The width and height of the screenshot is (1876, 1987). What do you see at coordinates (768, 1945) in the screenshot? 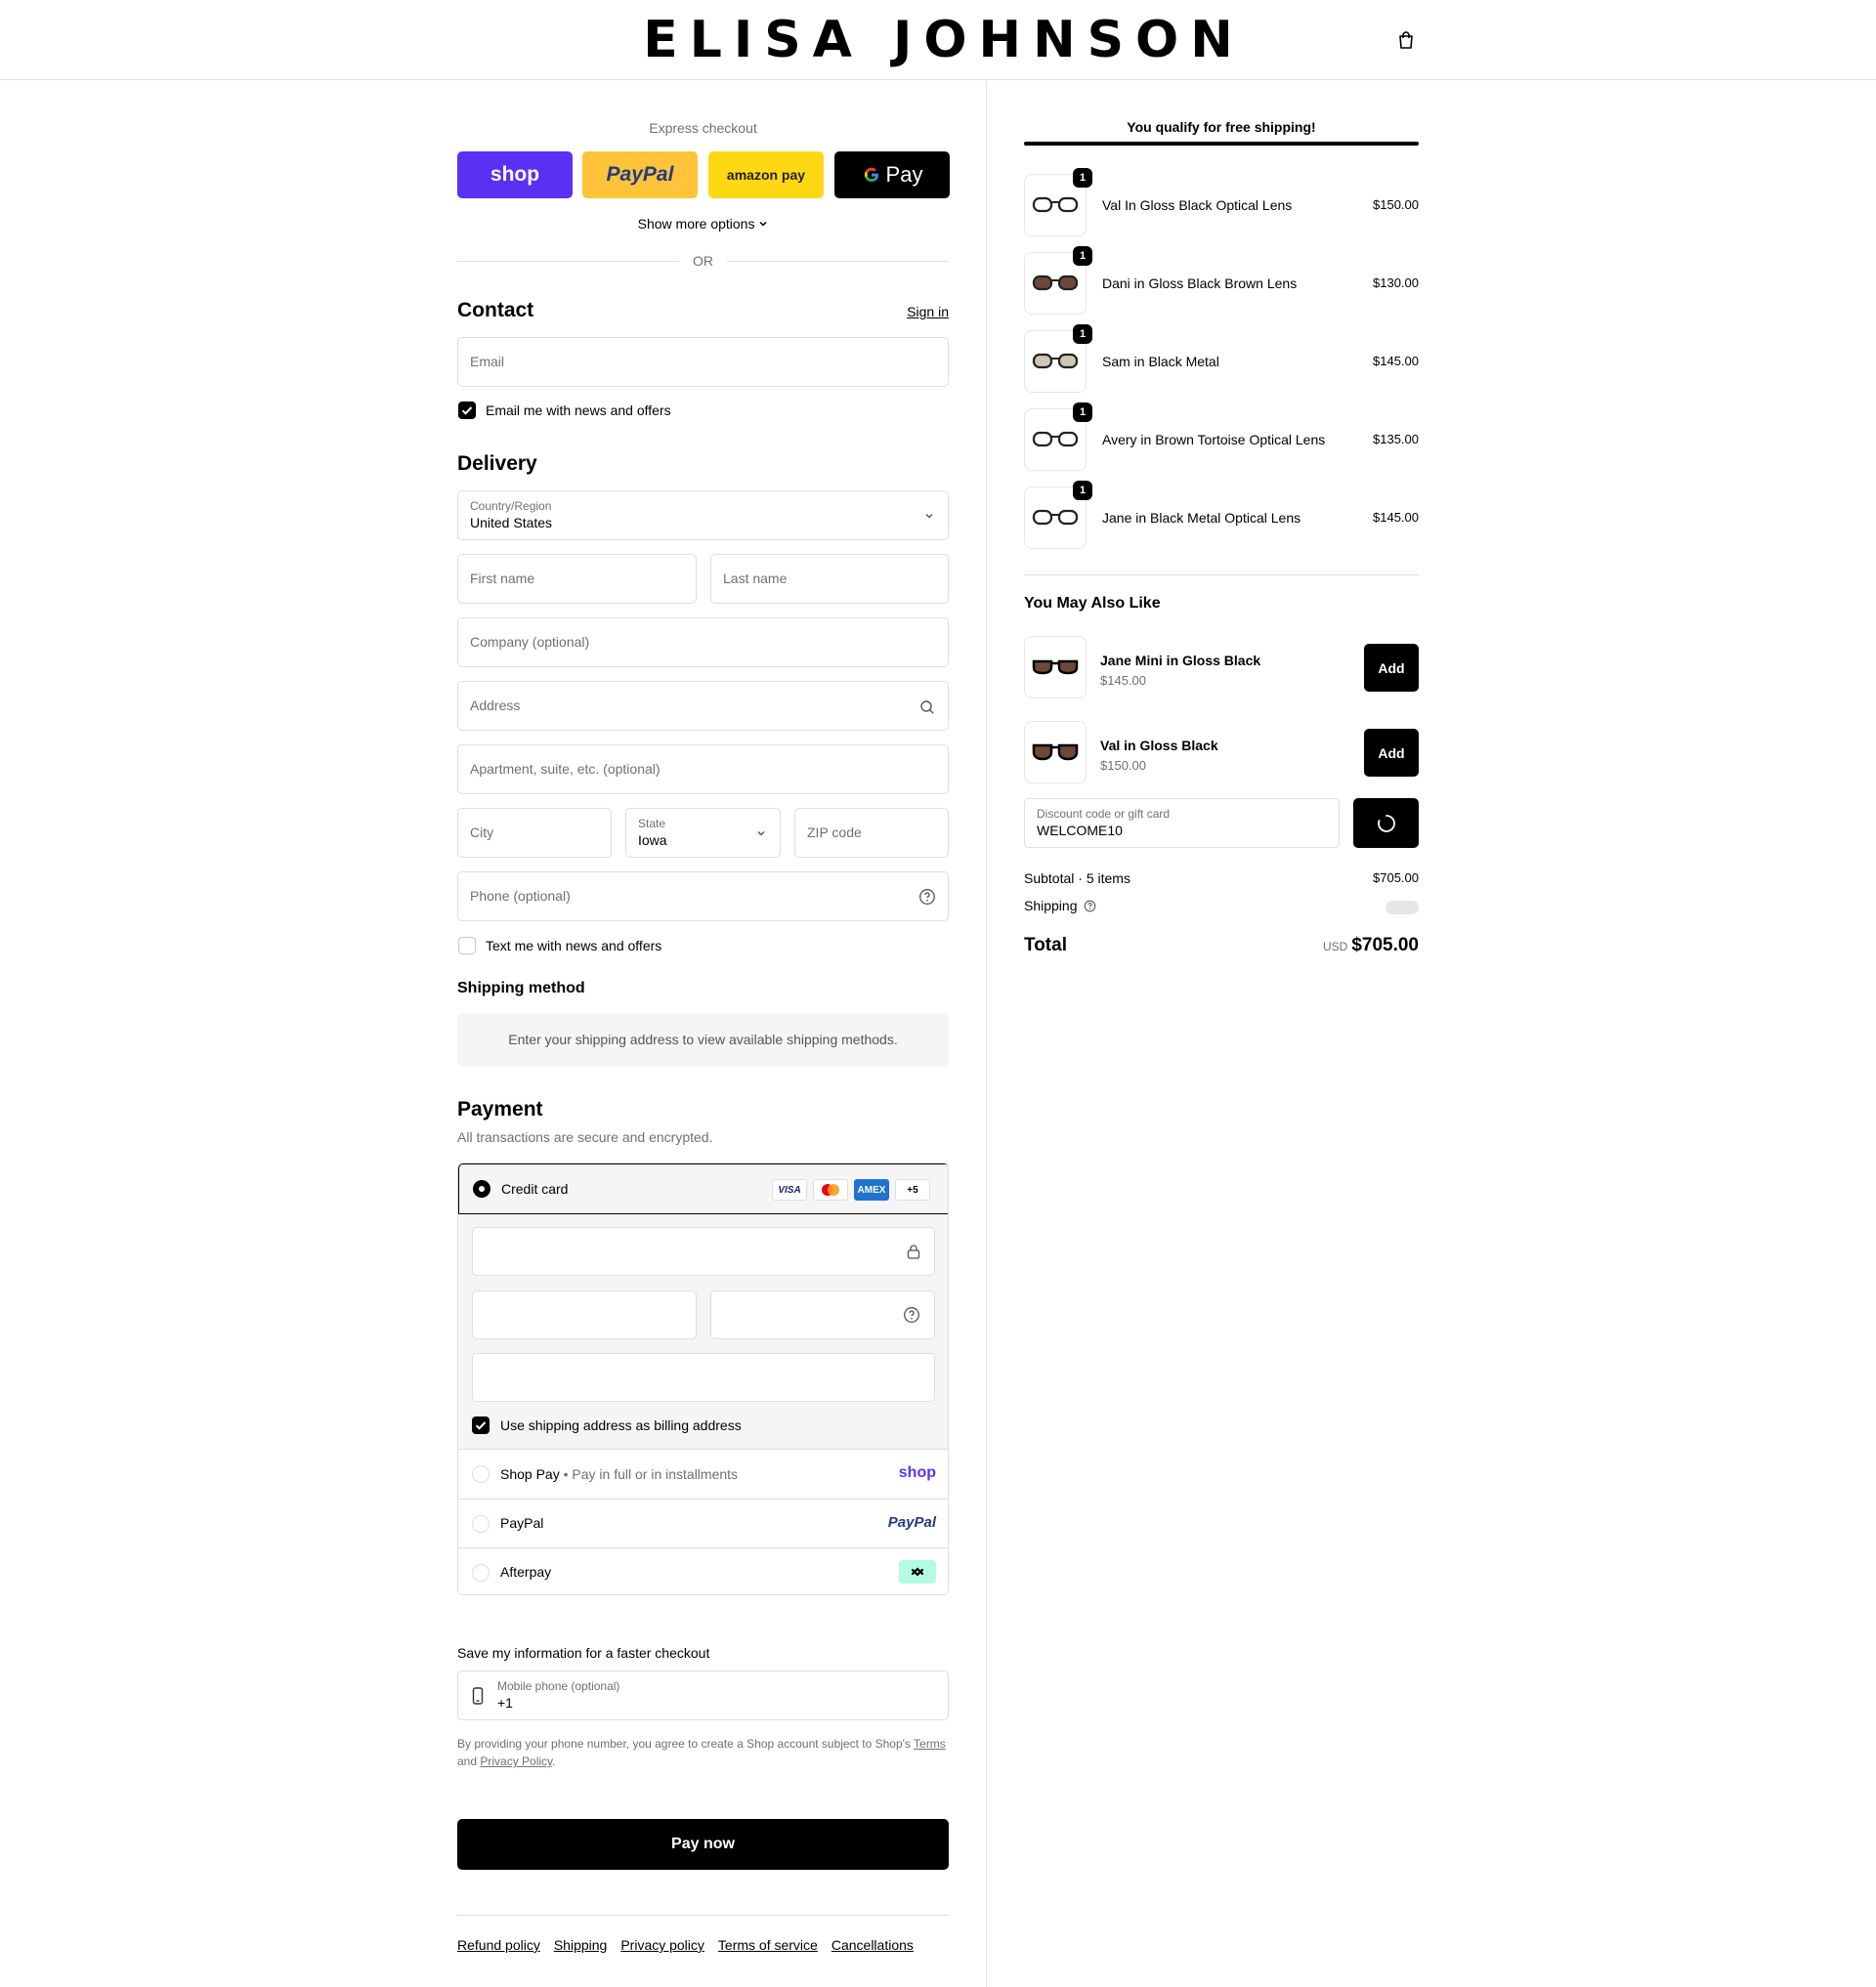
I see `footer-terms-of-service: Terms of service` at bounding box center [768, 1945].